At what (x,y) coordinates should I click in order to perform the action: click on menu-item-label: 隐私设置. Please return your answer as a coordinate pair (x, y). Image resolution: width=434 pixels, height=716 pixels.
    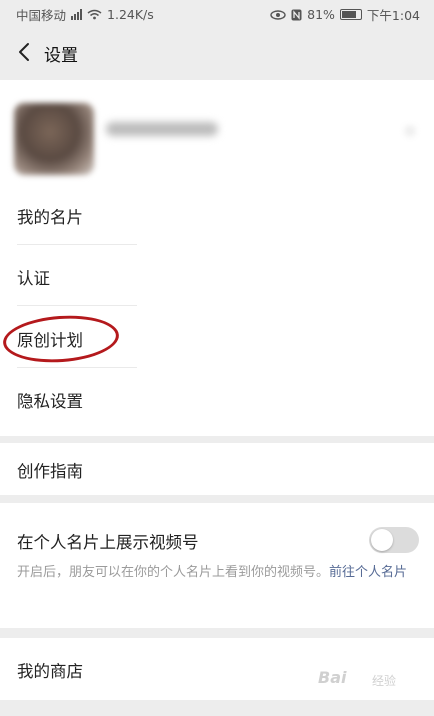
    Looking at the image, I should click on (50, 401).